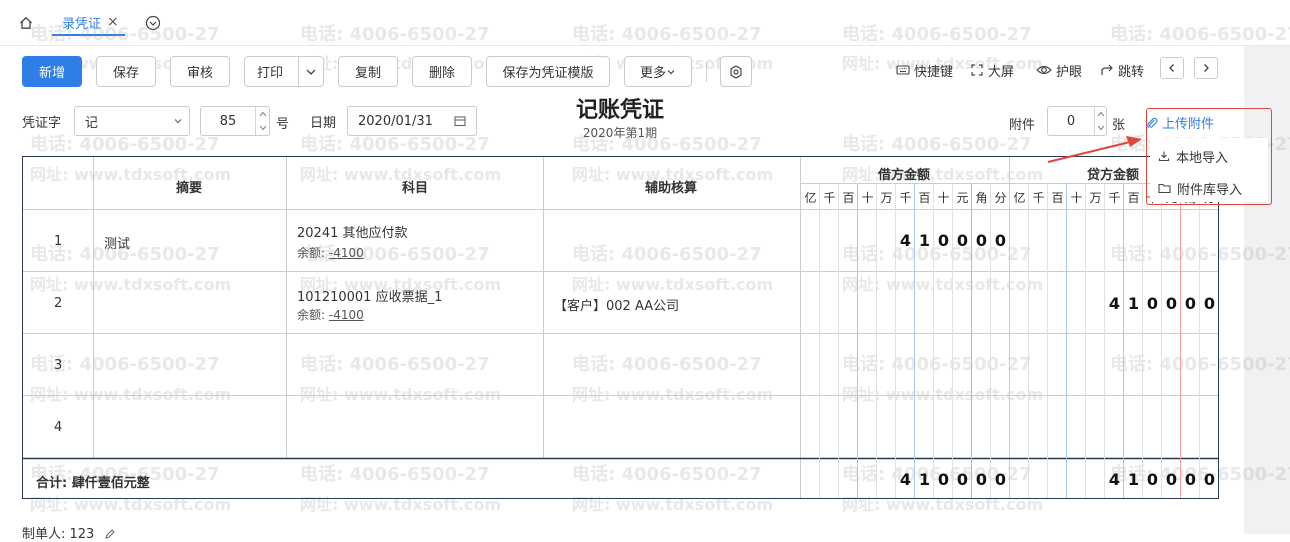 The image size is (1290, 542). I want to click on header-summary: 摘要, so click(189, 188).